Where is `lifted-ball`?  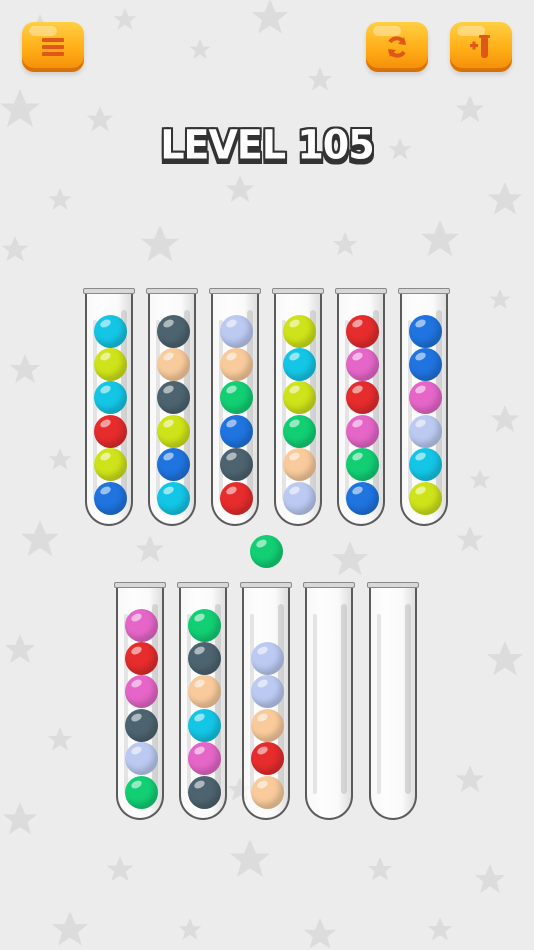
lifted-ball is located at coordinates (266, 551).